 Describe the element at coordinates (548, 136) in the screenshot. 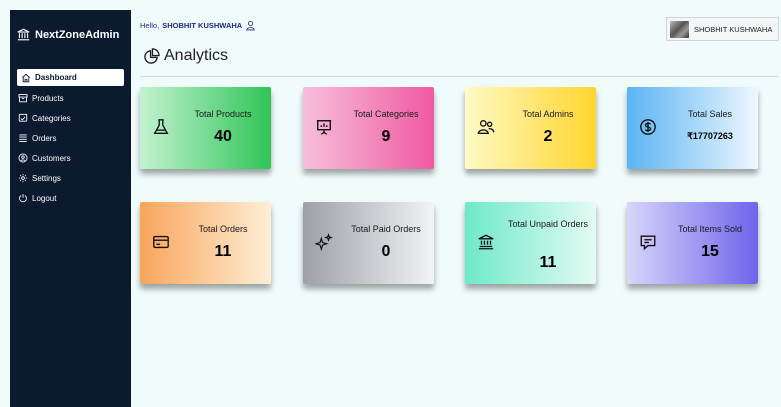

I see `card-value: 2` at that location.